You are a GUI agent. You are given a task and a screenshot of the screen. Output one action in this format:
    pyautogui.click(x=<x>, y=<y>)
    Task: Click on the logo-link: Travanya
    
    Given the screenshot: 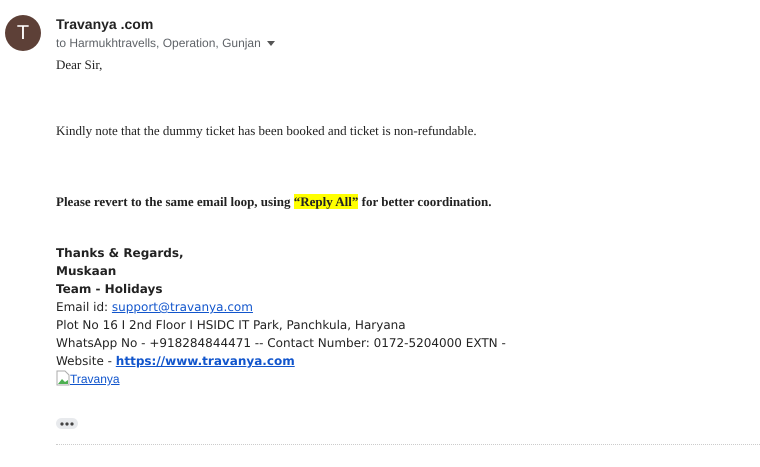 What is the action you would take?
    pyautogui.click(x=95, y=379)
    